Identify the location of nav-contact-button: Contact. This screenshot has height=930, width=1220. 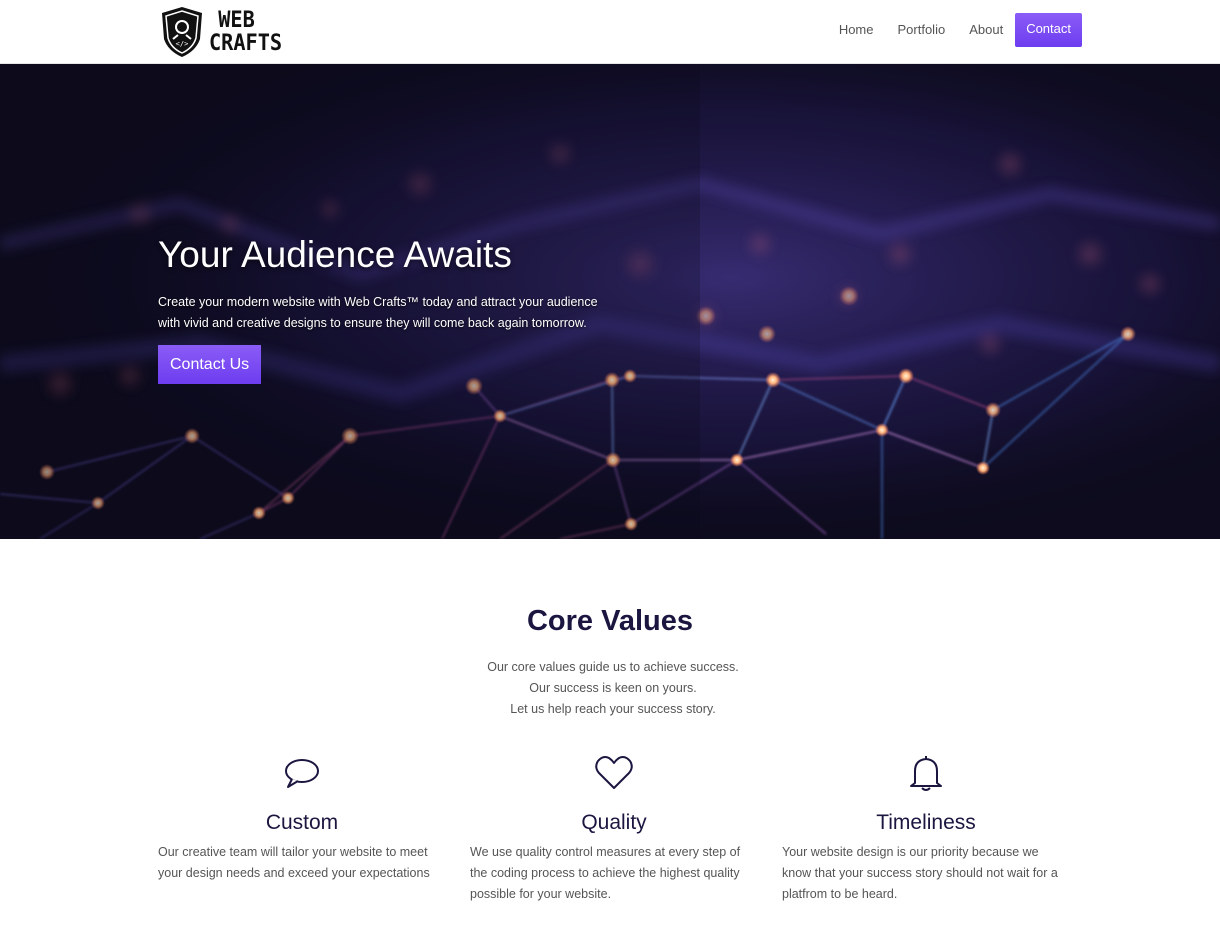
(1048, 30).